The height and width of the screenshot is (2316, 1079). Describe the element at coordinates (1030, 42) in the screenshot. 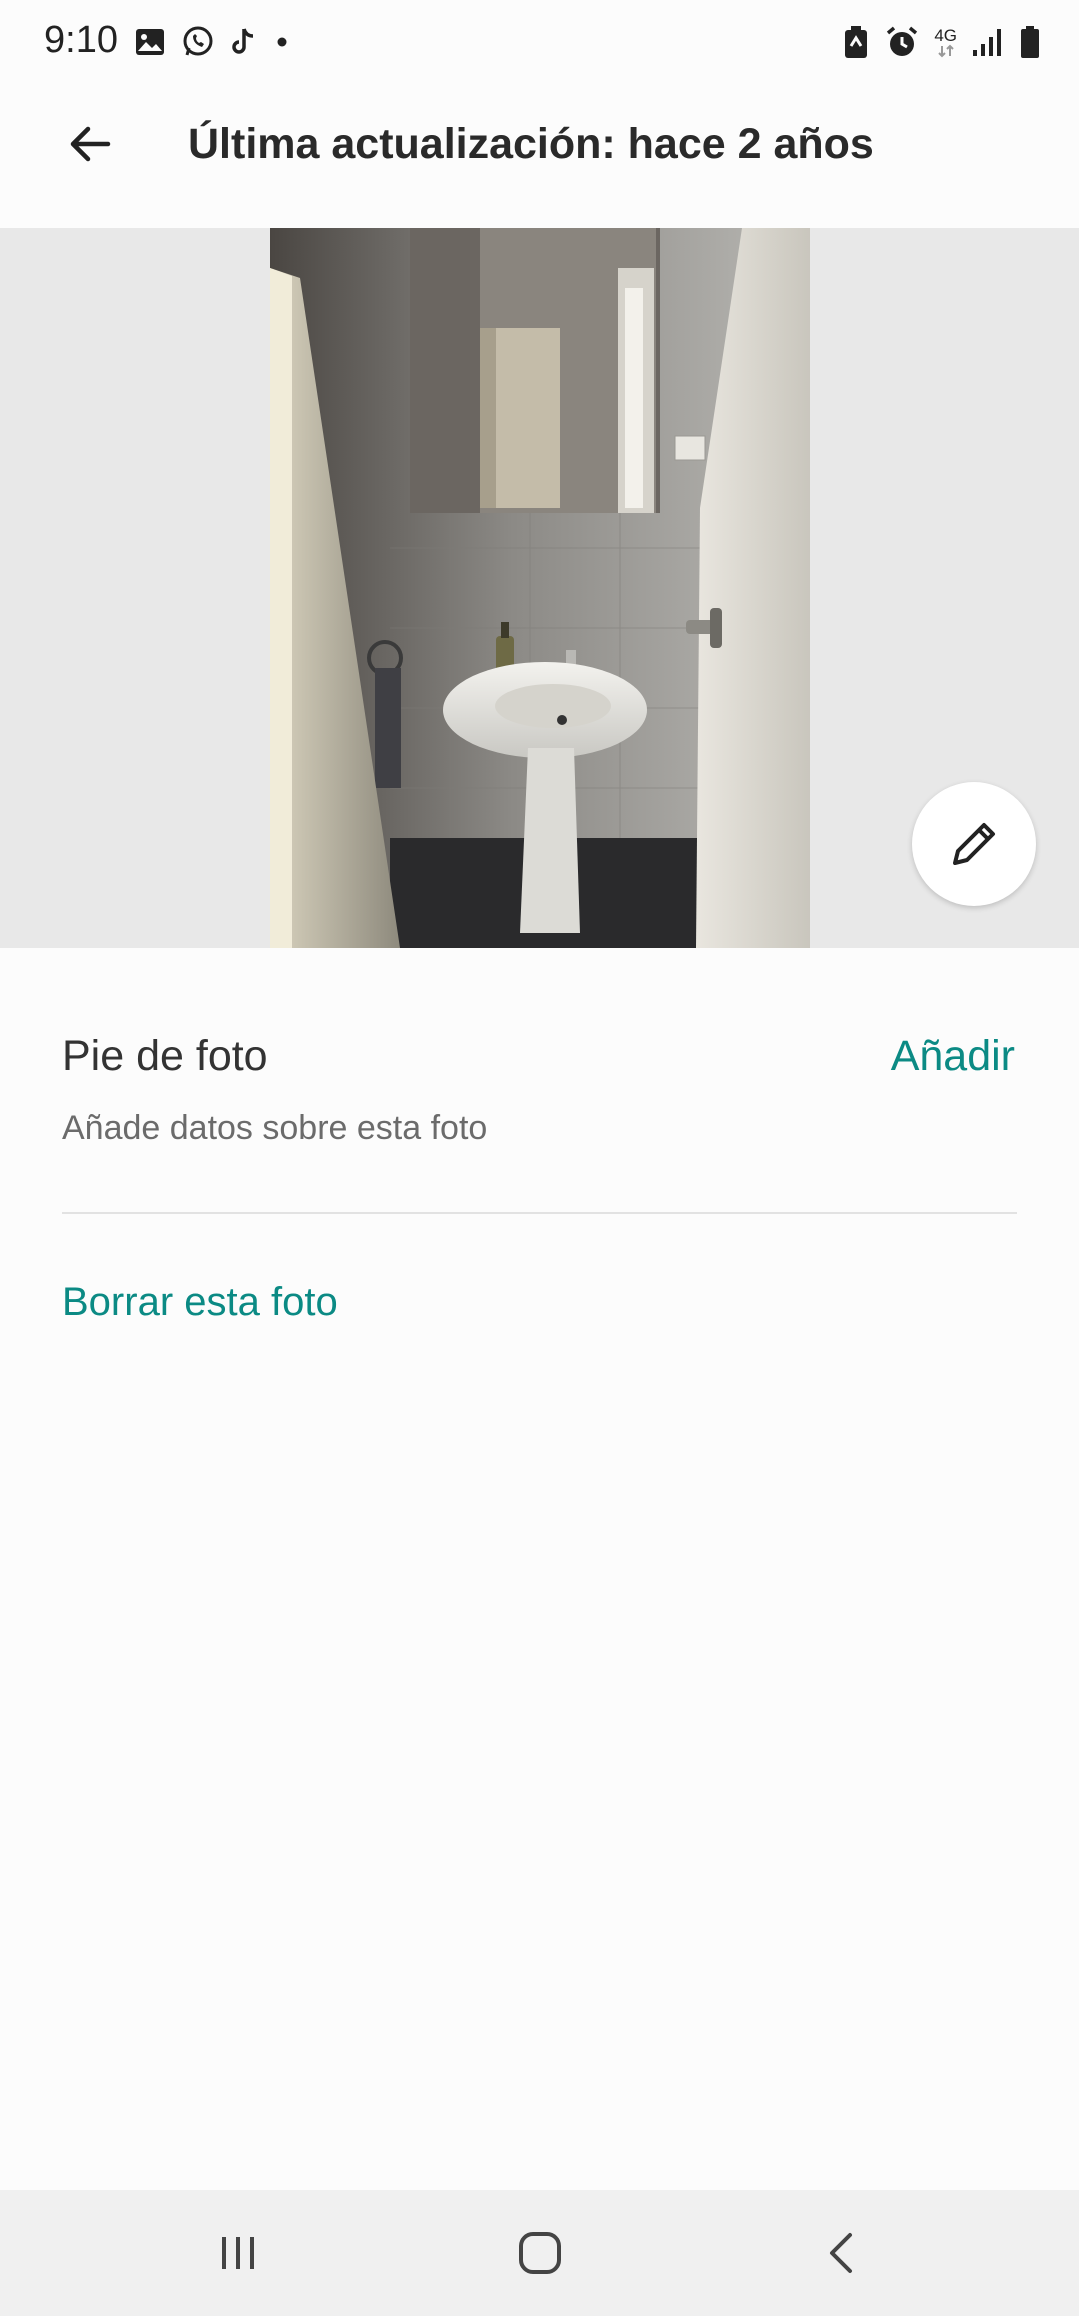

I see `battery-icon` at that location.